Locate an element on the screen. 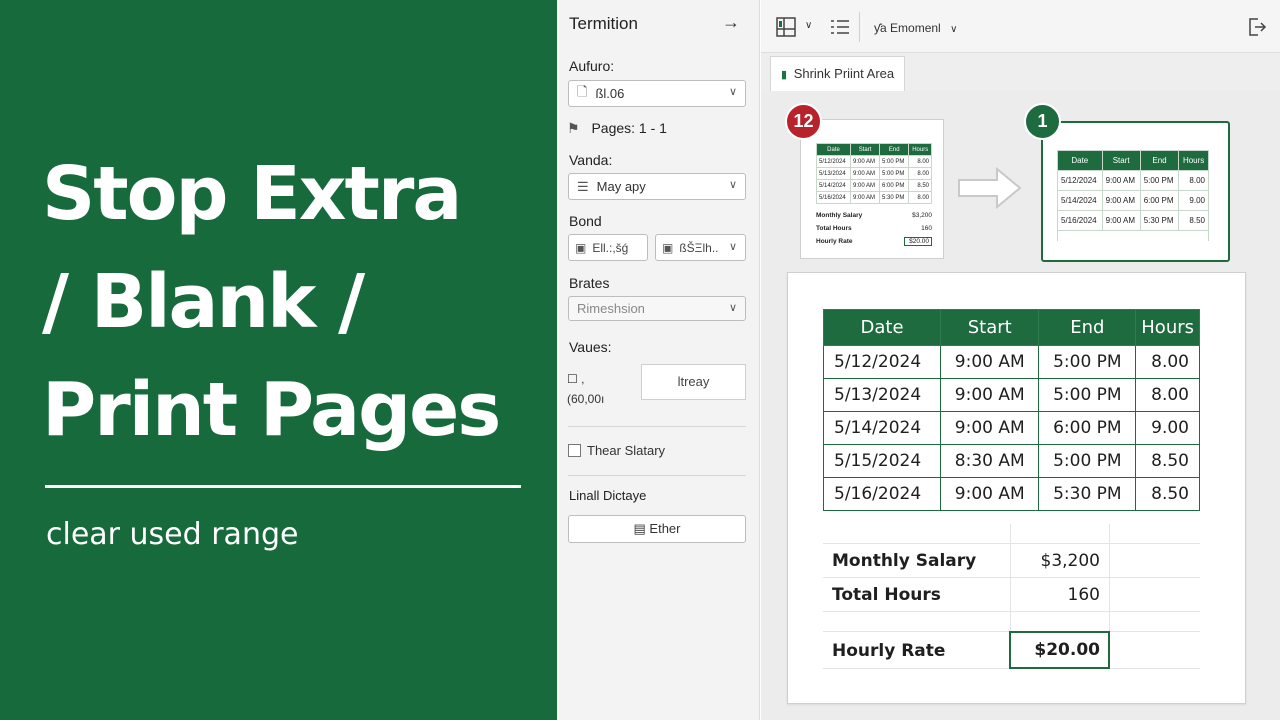 Image resolution: width=1280 pixels, height=720 pixels. tab-label: Shrink Priint Area is located at coordinates (844, 73).